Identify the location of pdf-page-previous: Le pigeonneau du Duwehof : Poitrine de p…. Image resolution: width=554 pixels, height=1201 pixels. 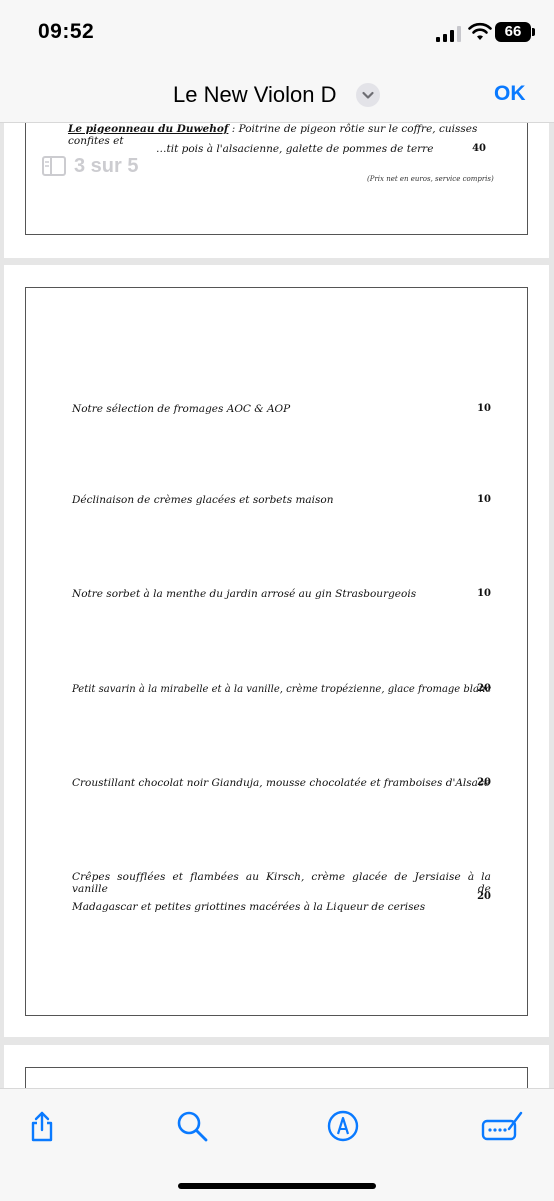
(276, 190).